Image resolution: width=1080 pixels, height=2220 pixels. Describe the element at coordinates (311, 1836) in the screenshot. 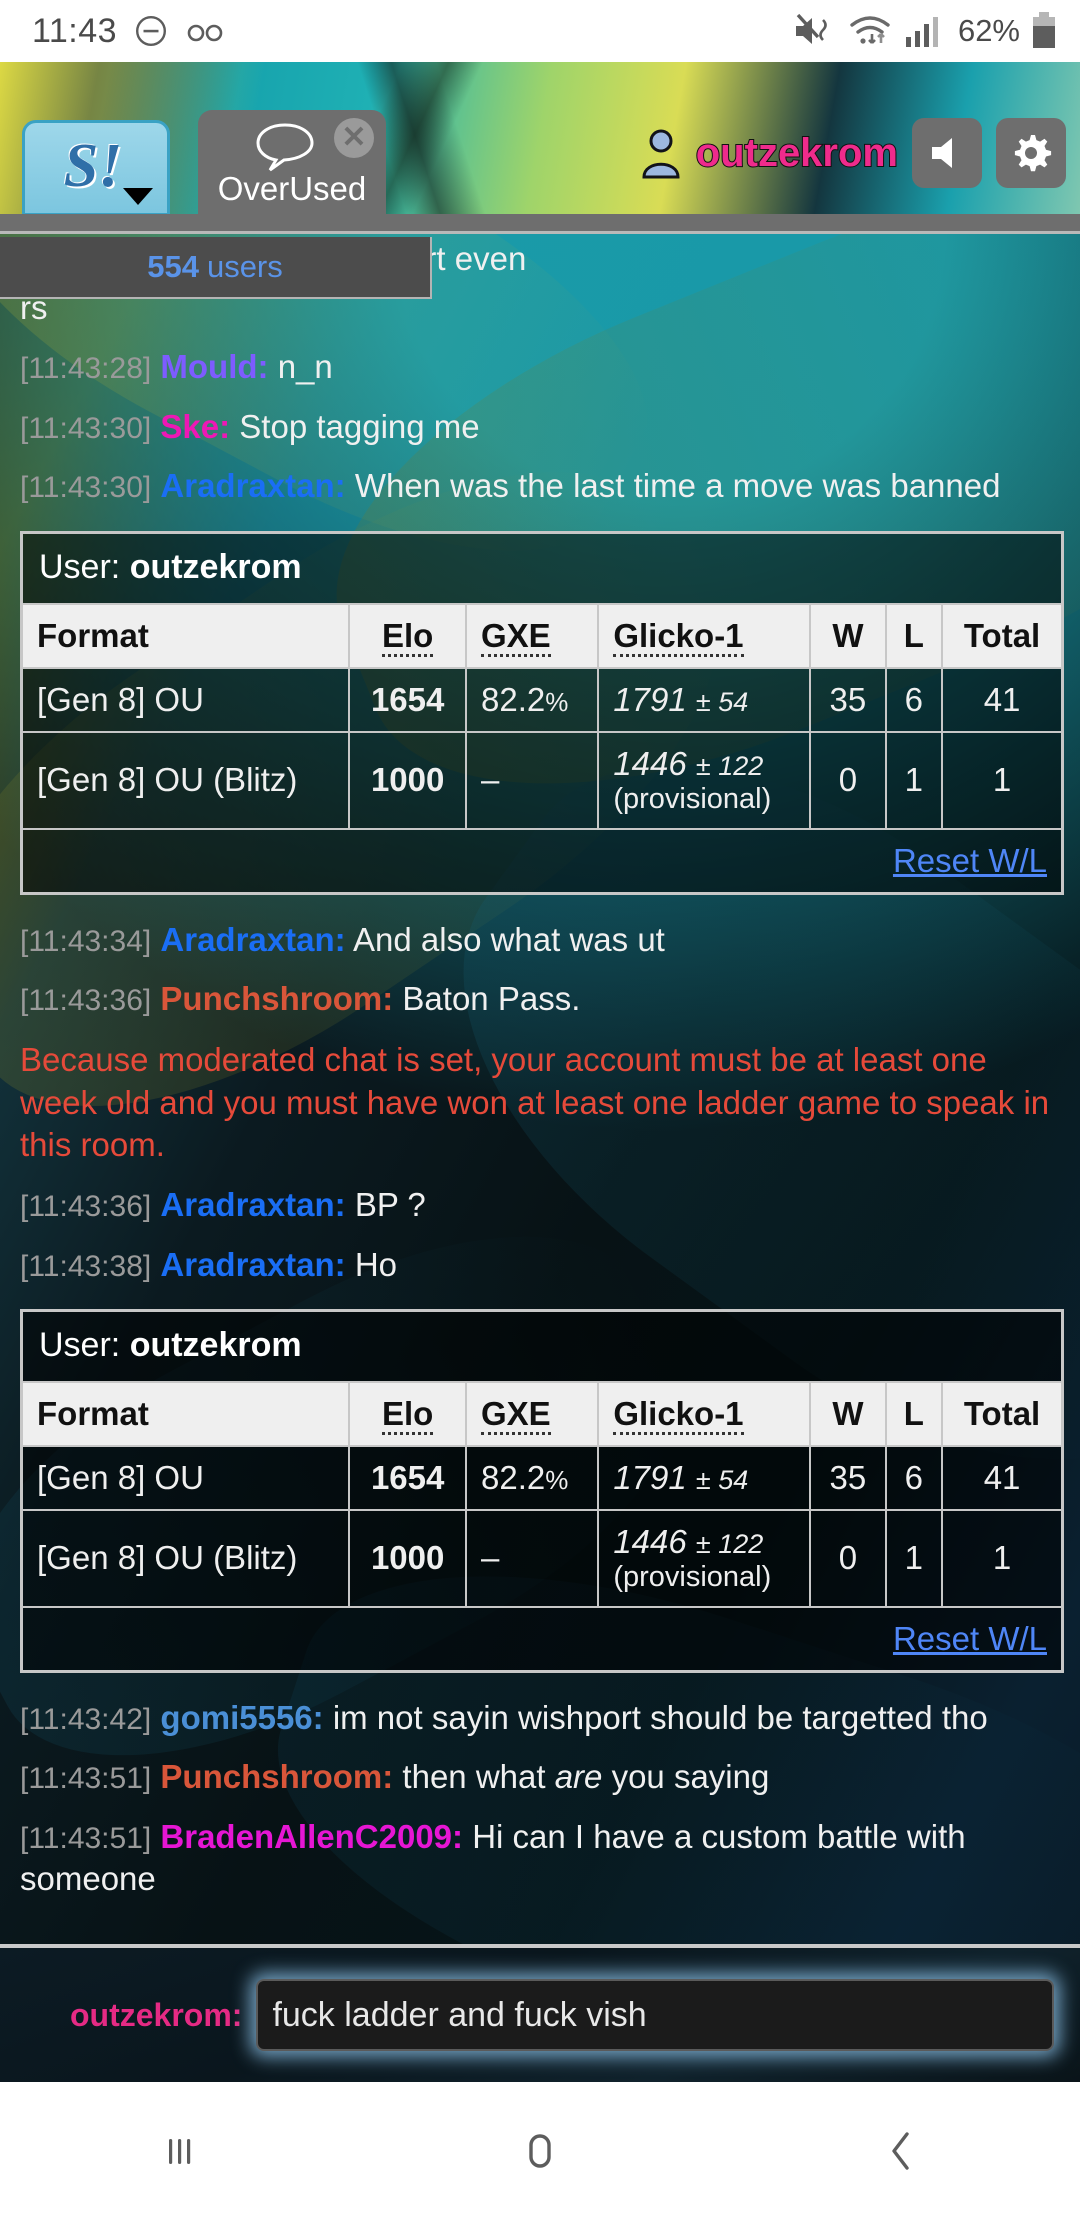

I see `chat-username: BradenAllenC2009:` at that location.